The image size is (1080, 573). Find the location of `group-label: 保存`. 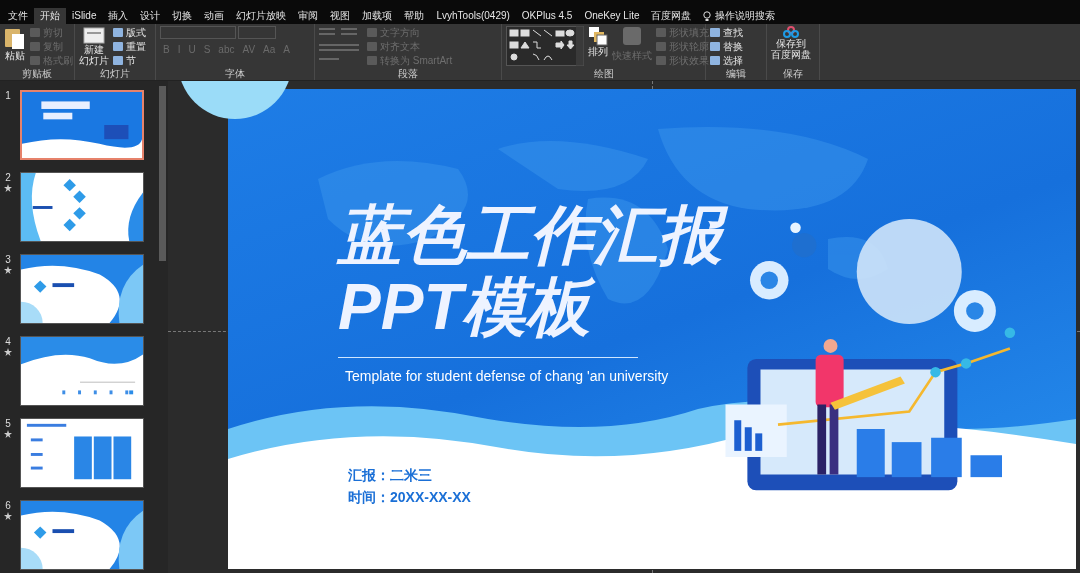

group-label: 保存 is located at coordinates (793, 74).